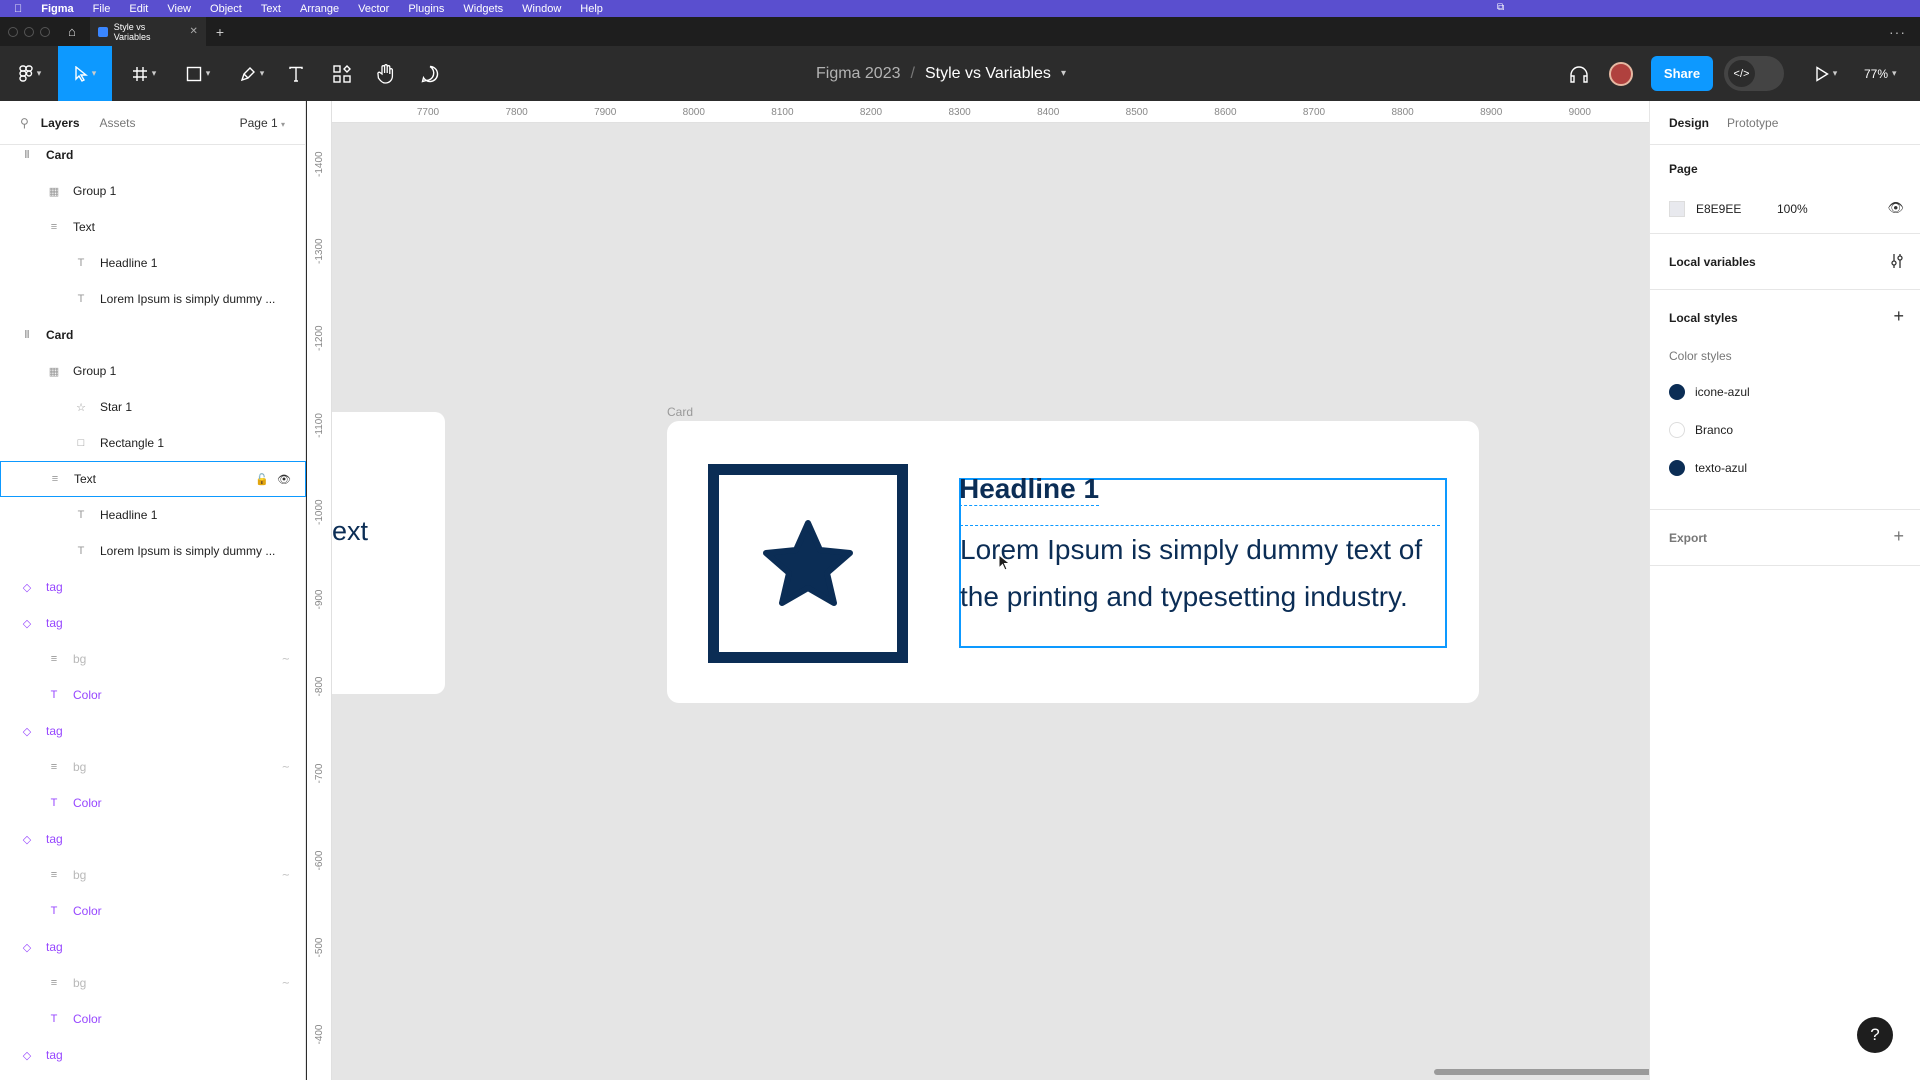 Image resolution: width=1920 pixels, height=1080 pixels. I want to click on figma-status-icon: ⧉, so click(1500, 7).